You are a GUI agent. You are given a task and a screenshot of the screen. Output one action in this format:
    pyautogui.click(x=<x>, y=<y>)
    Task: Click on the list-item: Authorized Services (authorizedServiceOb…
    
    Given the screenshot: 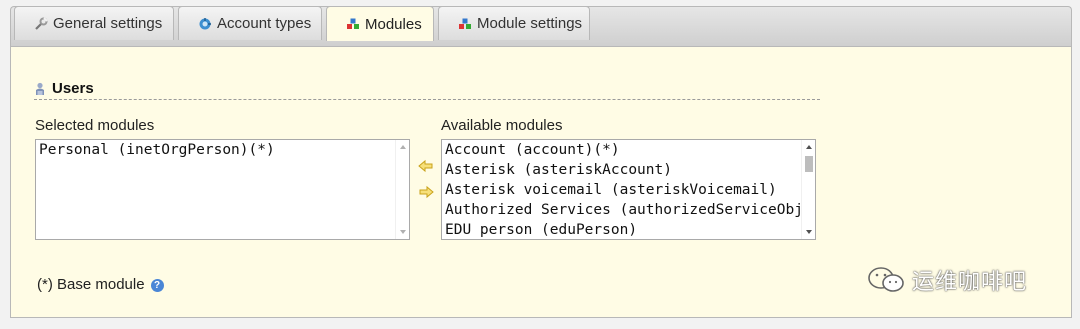 What is the action you would take?
    pyautogui.click(x=628, y=210)
    